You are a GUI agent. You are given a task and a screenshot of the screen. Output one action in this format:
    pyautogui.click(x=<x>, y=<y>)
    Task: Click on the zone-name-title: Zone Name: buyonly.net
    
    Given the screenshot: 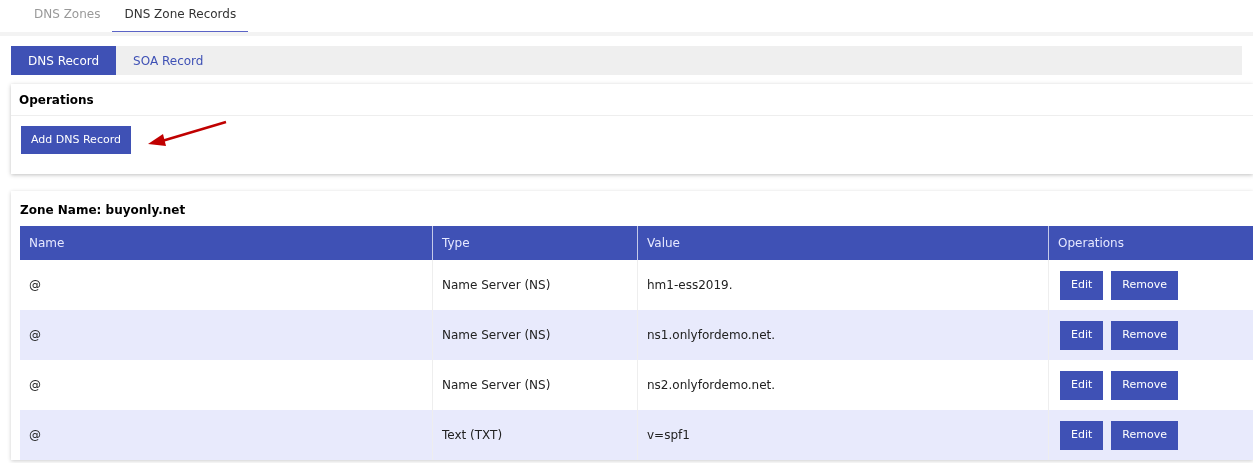 What is the action you would take?
    pyautogui.click(x=103, y=210)
    